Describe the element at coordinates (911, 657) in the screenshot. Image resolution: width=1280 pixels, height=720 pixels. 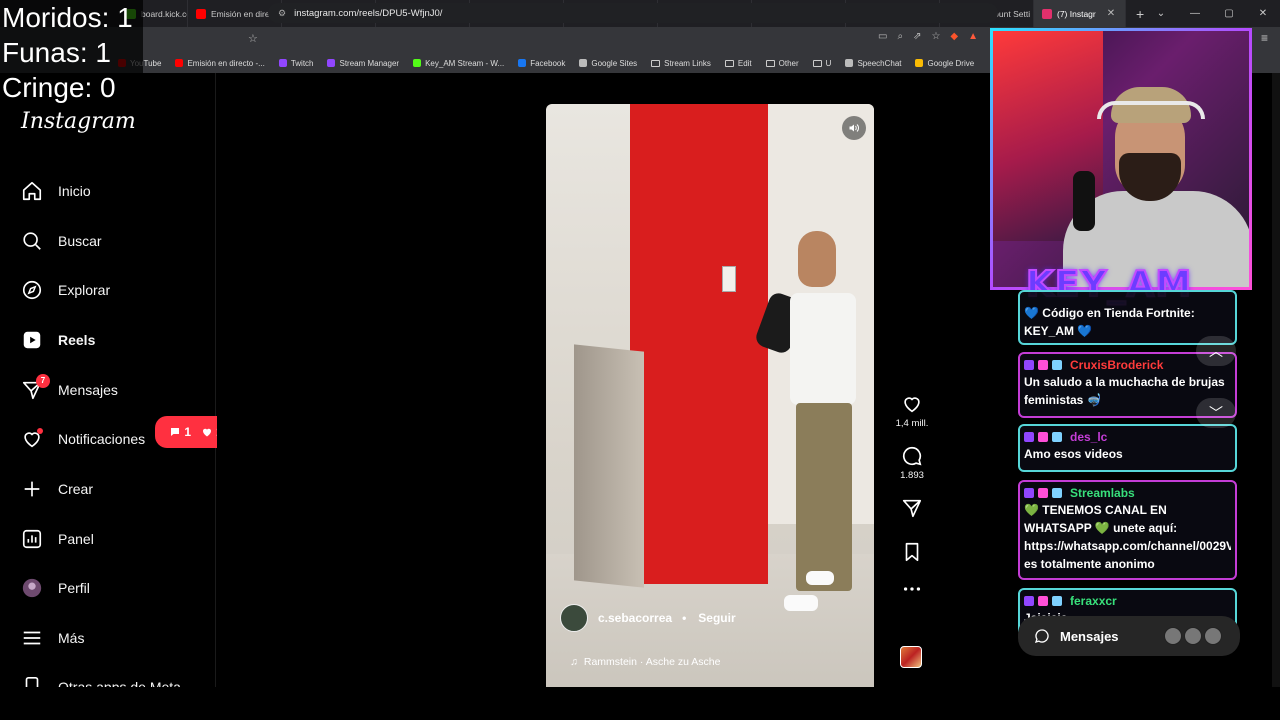
I see `audio-thumbnail` at that location.